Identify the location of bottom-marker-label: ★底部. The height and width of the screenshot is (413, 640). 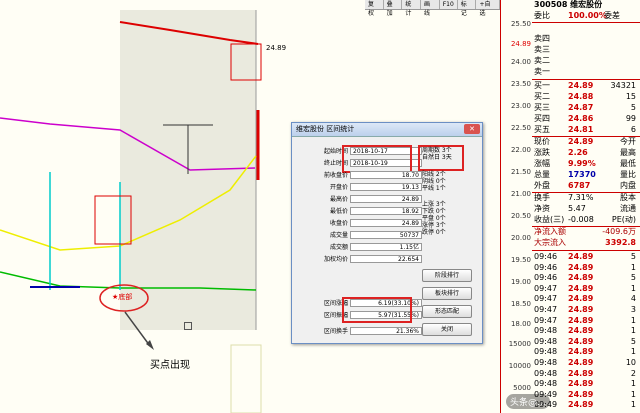
(122, 297).